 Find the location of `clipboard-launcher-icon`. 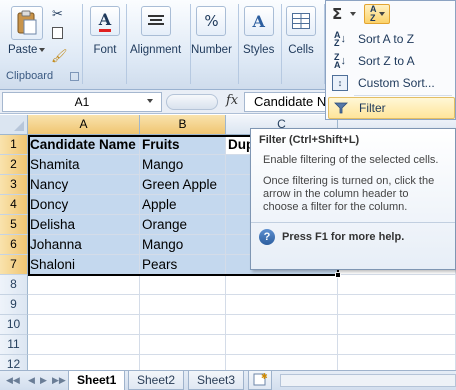

clipboard-launcher-icon is located at coordinates (74, 76).